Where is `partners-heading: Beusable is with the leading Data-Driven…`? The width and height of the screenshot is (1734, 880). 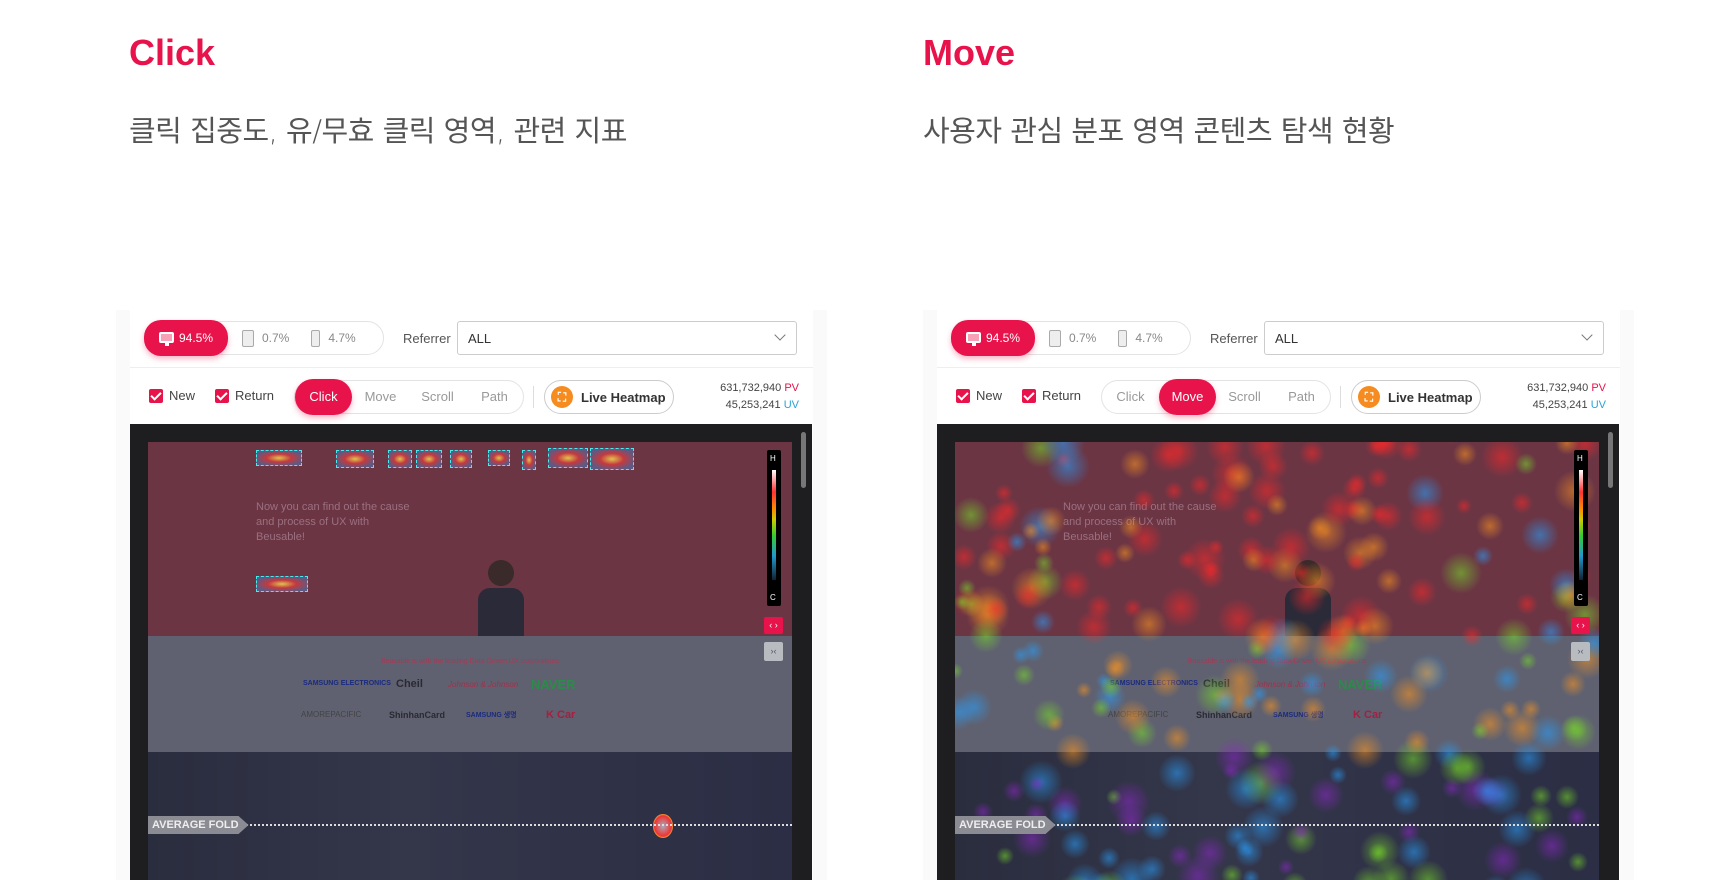 partners-heading: Beusable is with the leading Data-Driven… is located at coordinates (470, 661).